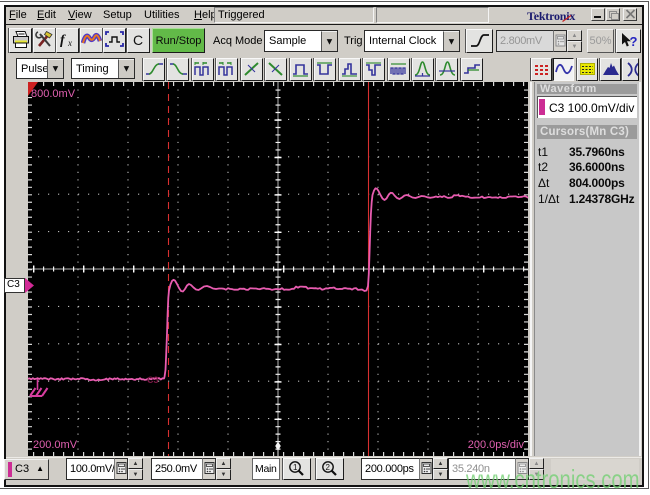 The image size is (650, 495). Describe the element at coordinates (496, 445) in the screenshot. I see `svg-text: 200.0ps/div` at that location.